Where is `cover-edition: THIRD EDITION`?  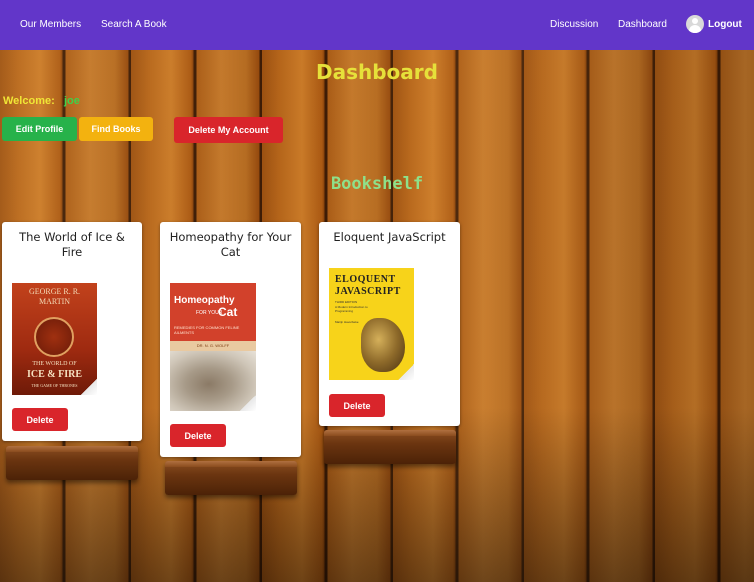
cover-edition: THIRD EDITION is located at coordinates (346, 302).